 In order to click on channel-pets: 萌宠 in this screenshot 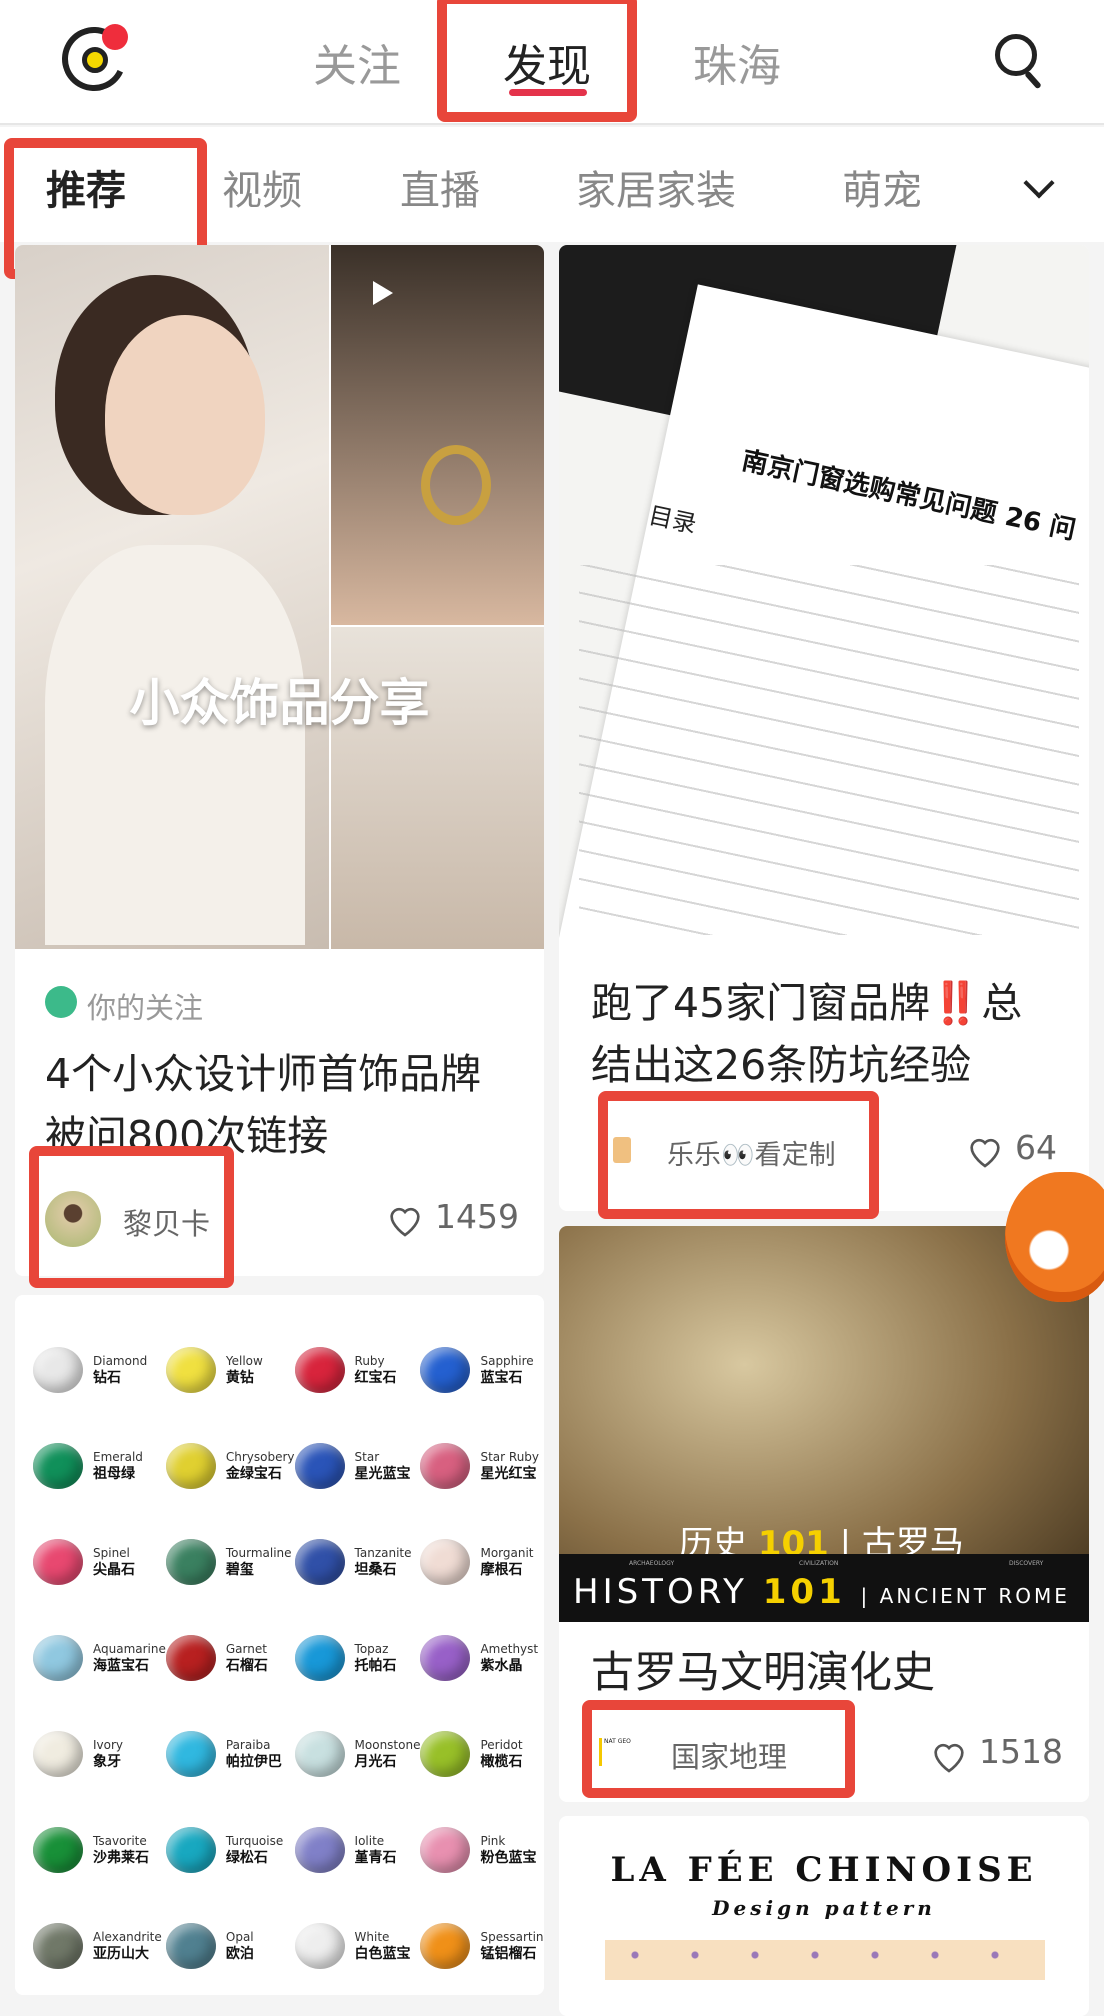, I will do `click(882, 187)`.